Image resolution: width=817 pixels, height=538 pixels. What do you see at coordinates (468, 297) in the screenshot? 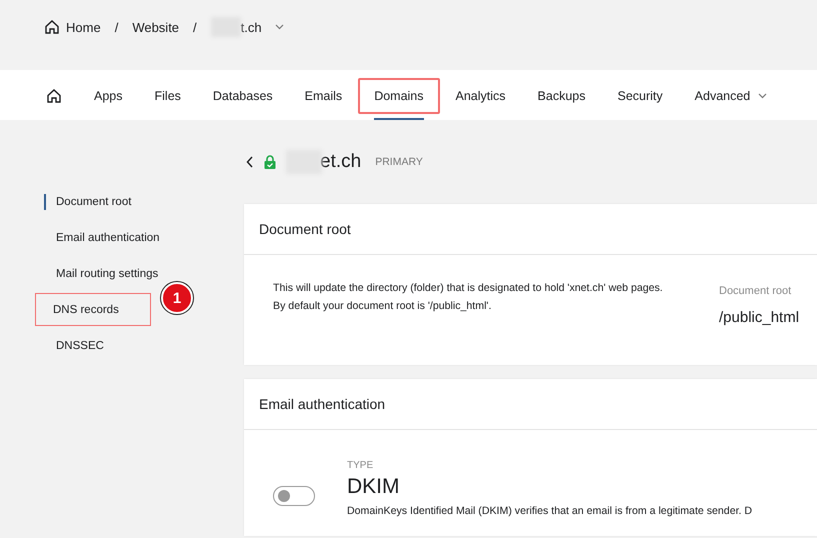
I see `description-text: This will update the directory (folder) that is designated to hold 'xnet.ch' web pages. By default your document root is '/public_html'.` at bounding box center [468, 297].